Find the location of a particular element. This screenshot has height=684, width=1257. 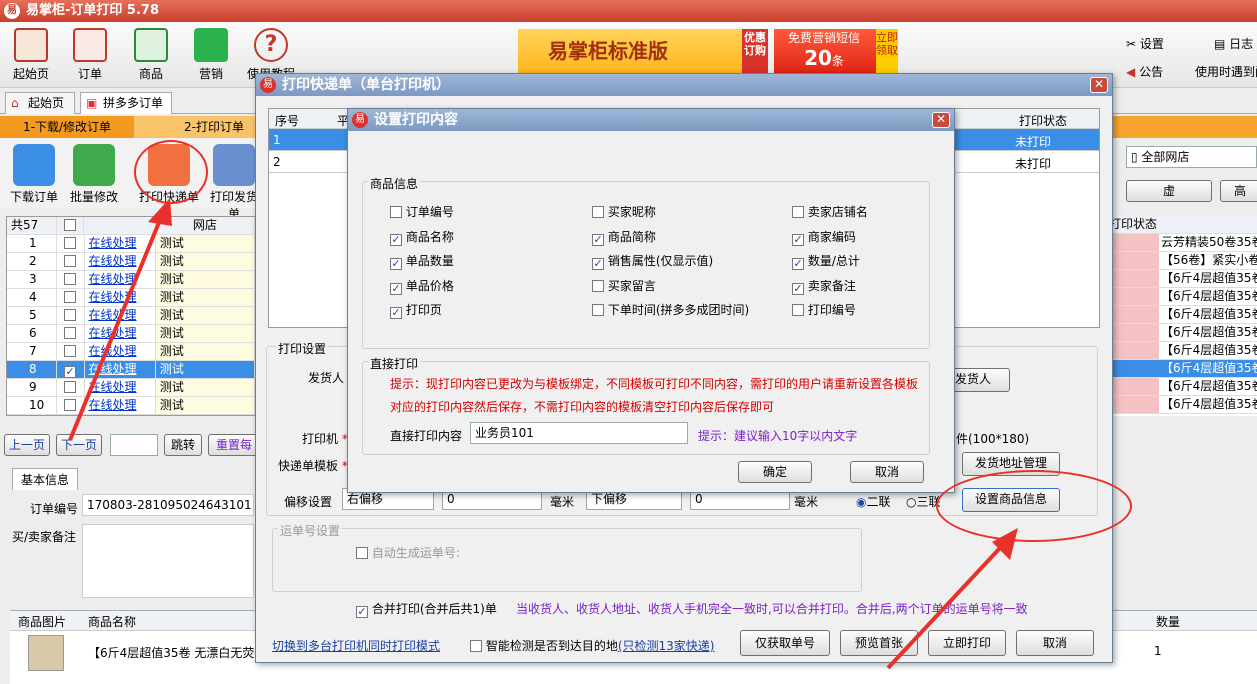

arrow-head-print is located at coordinates (160, 212).